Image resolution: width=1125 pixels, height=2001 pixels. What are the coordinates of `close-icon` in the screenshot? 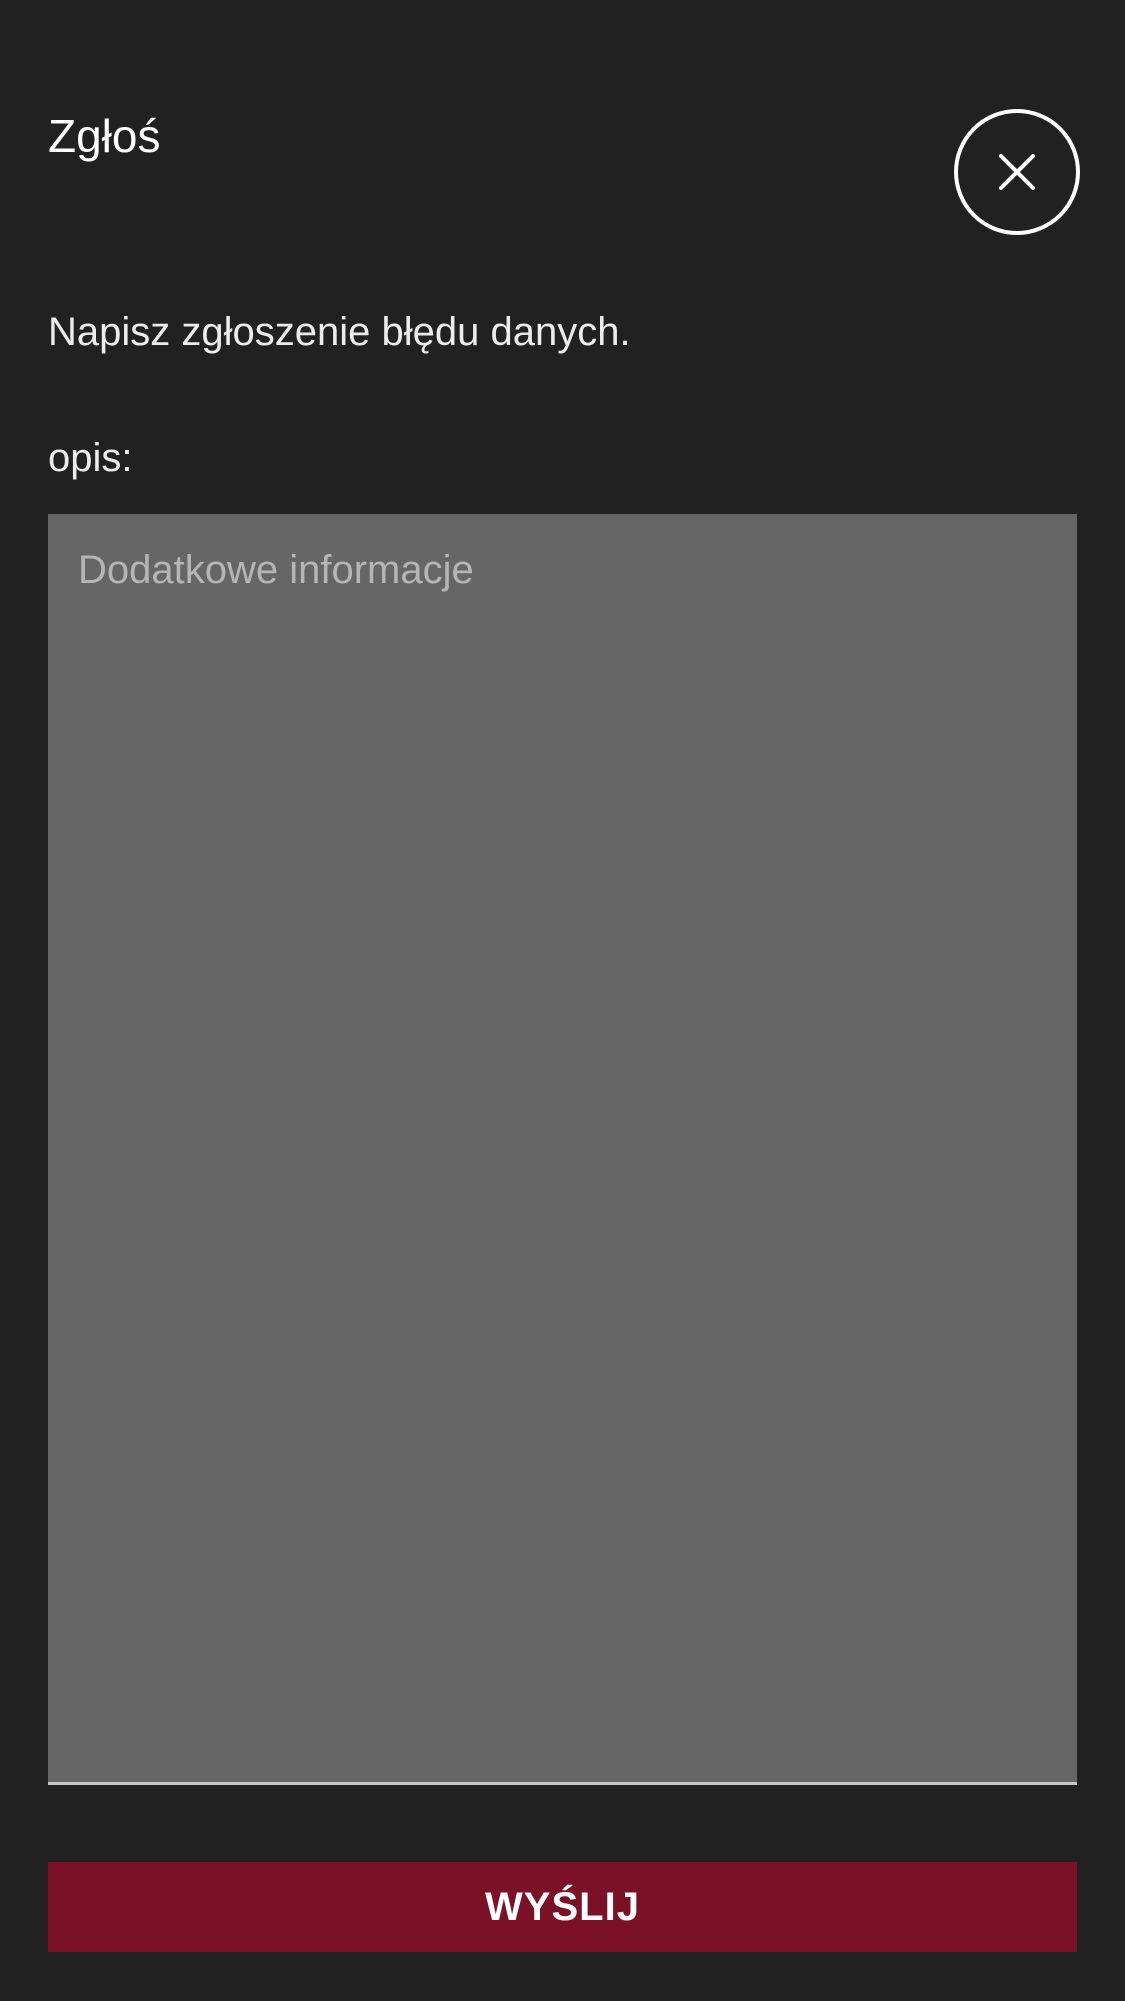 It's located at (1017, 172).